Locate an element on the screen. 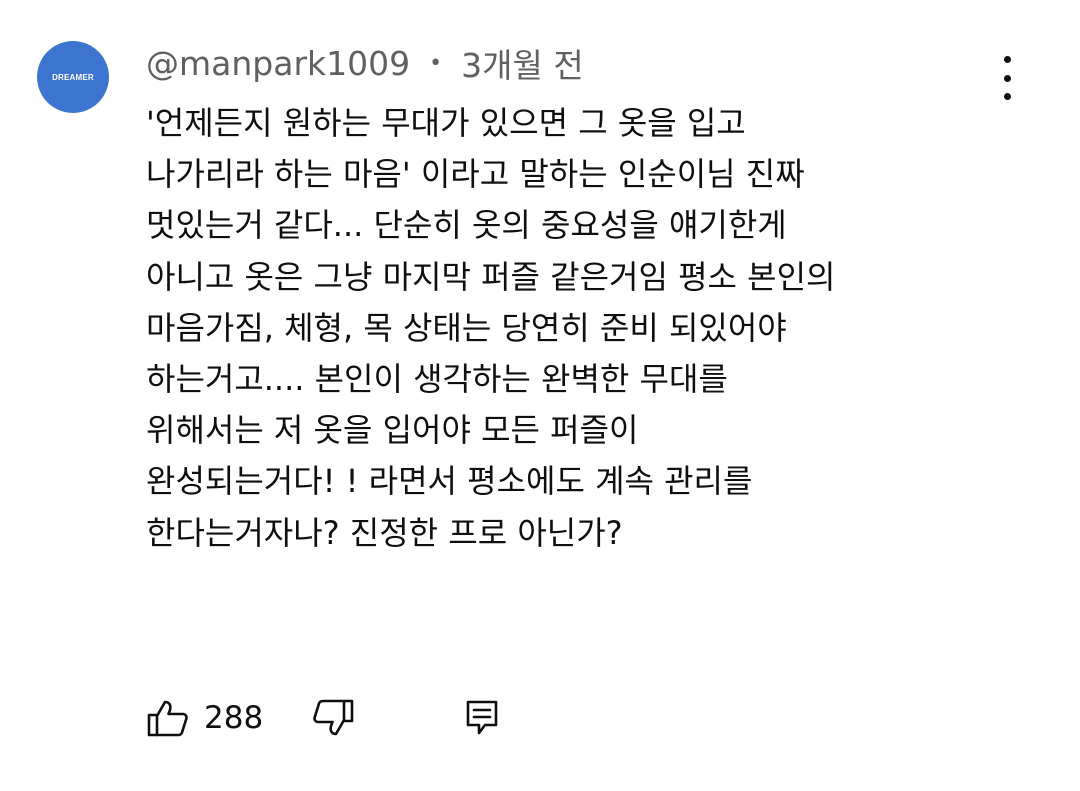  like-count: 288 is located at coordinates (234, 718).